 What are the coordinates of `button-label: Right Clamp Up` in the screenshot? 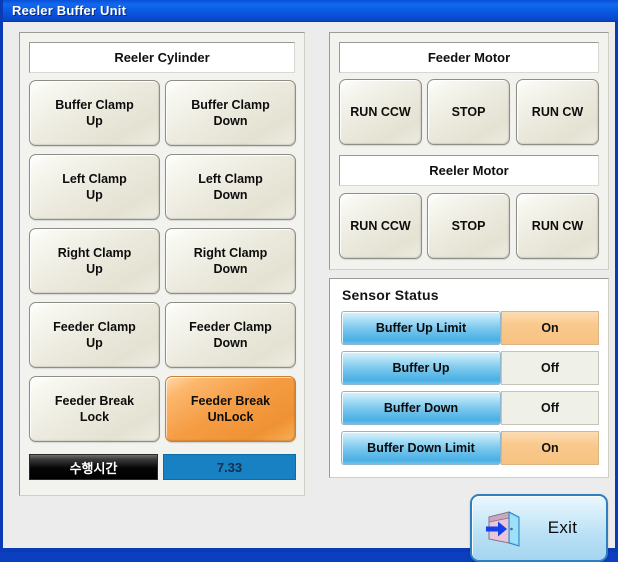 It's located at (94, 260).